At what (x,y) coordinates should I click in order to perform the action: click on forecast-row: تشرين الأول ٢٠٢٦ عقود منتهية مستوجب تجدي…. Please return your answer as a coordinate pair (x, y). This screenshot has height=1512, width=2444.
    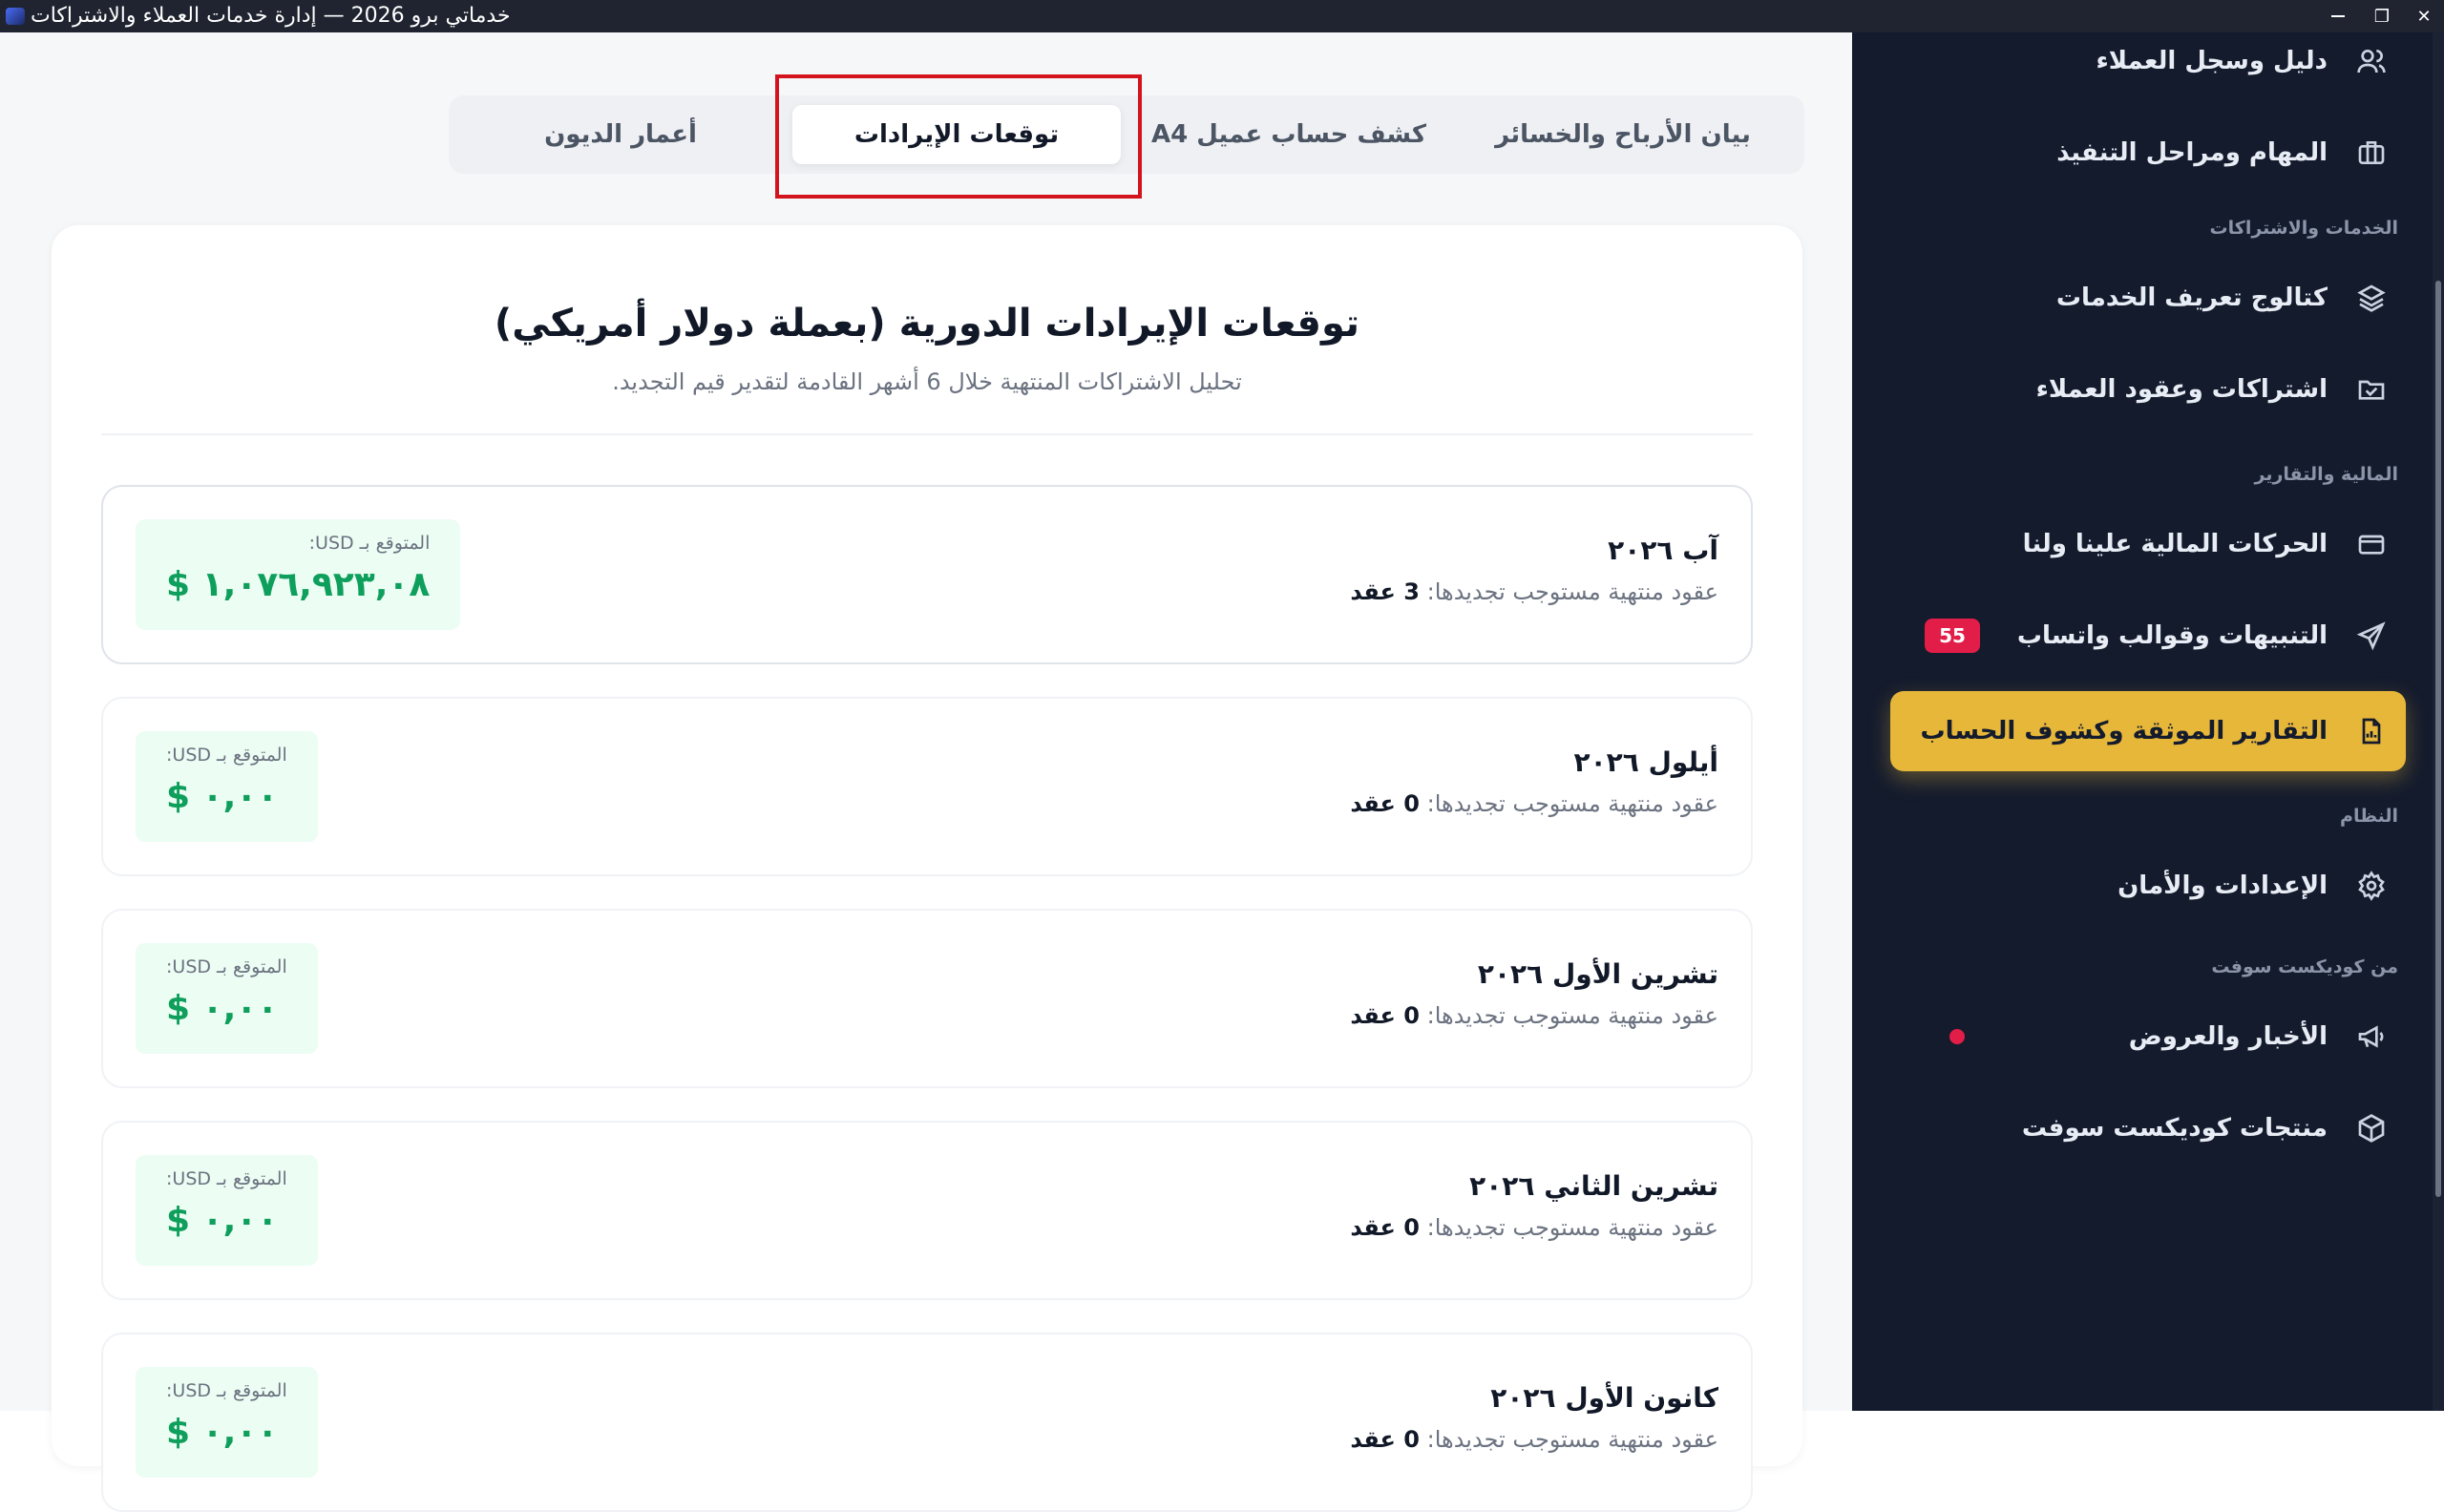
    Looking at the image, I should click on (927, 998).